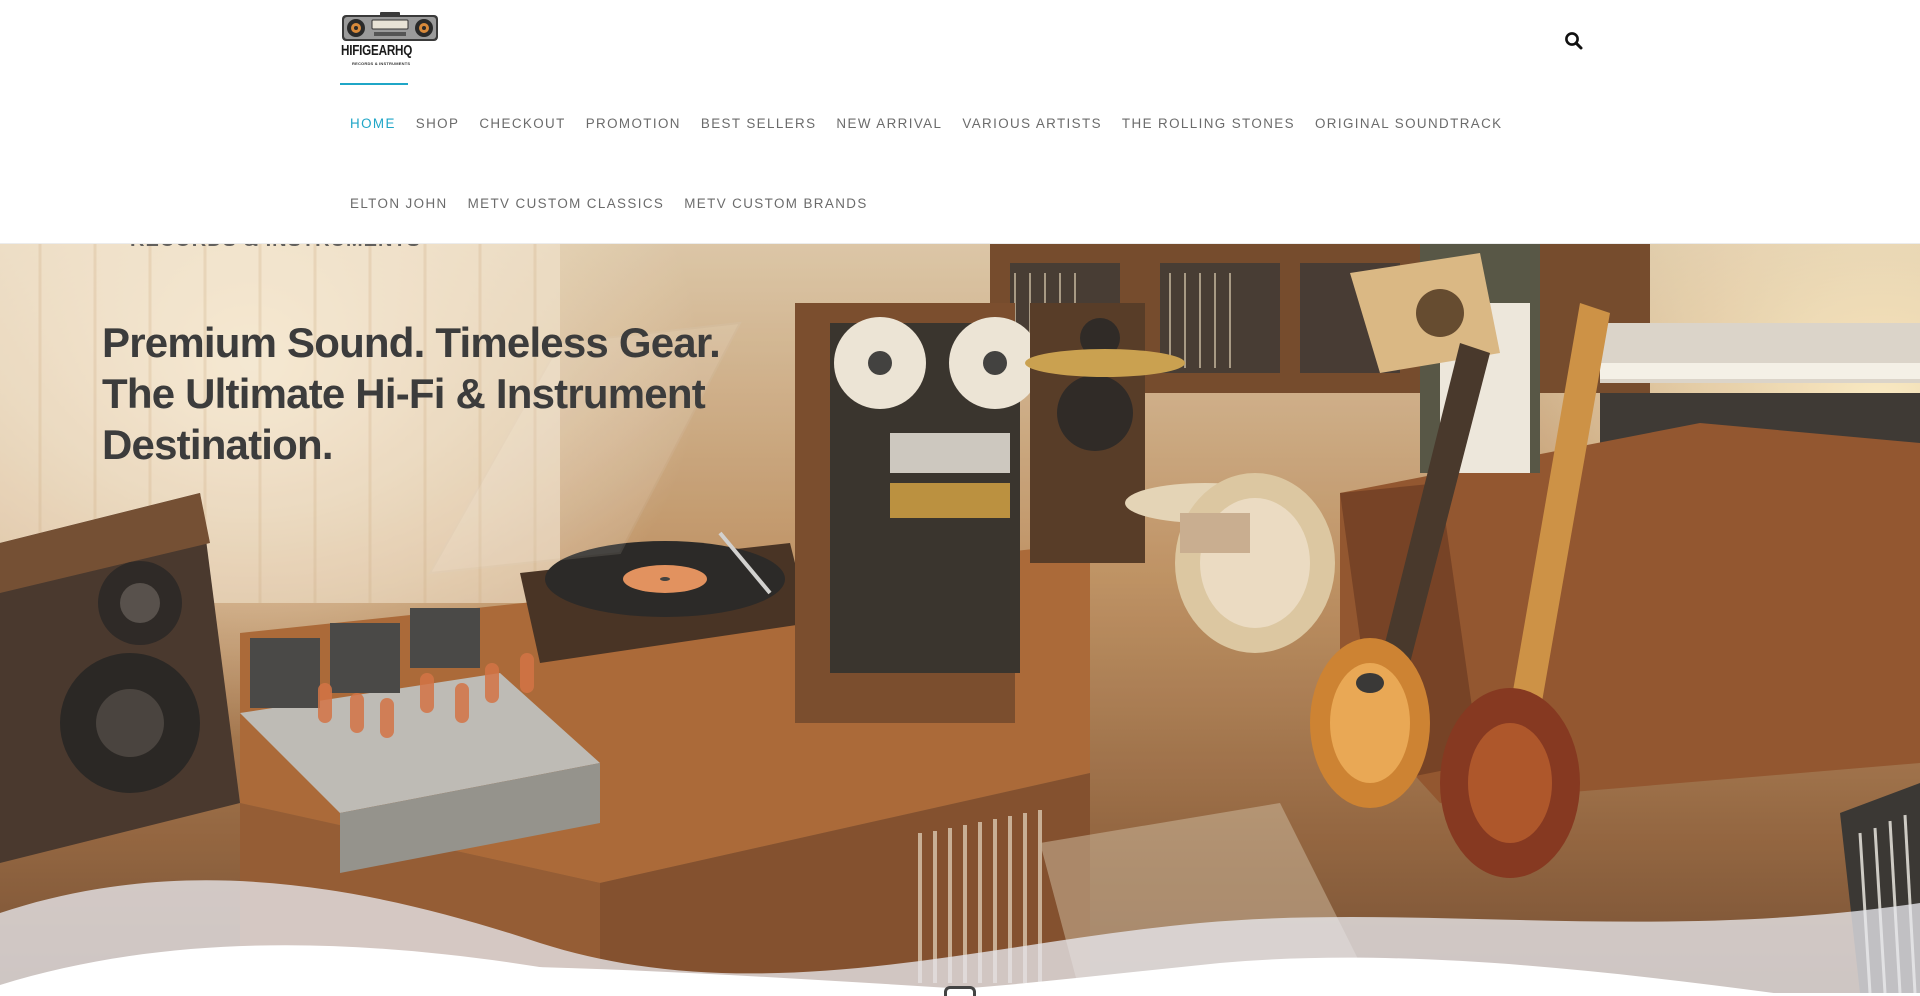 This screenshot has height=996, width=1920. Describe the element at coordinates (633, 124) in the screenshot. I see `nav-item-promotion: PROMOTION` at that location.